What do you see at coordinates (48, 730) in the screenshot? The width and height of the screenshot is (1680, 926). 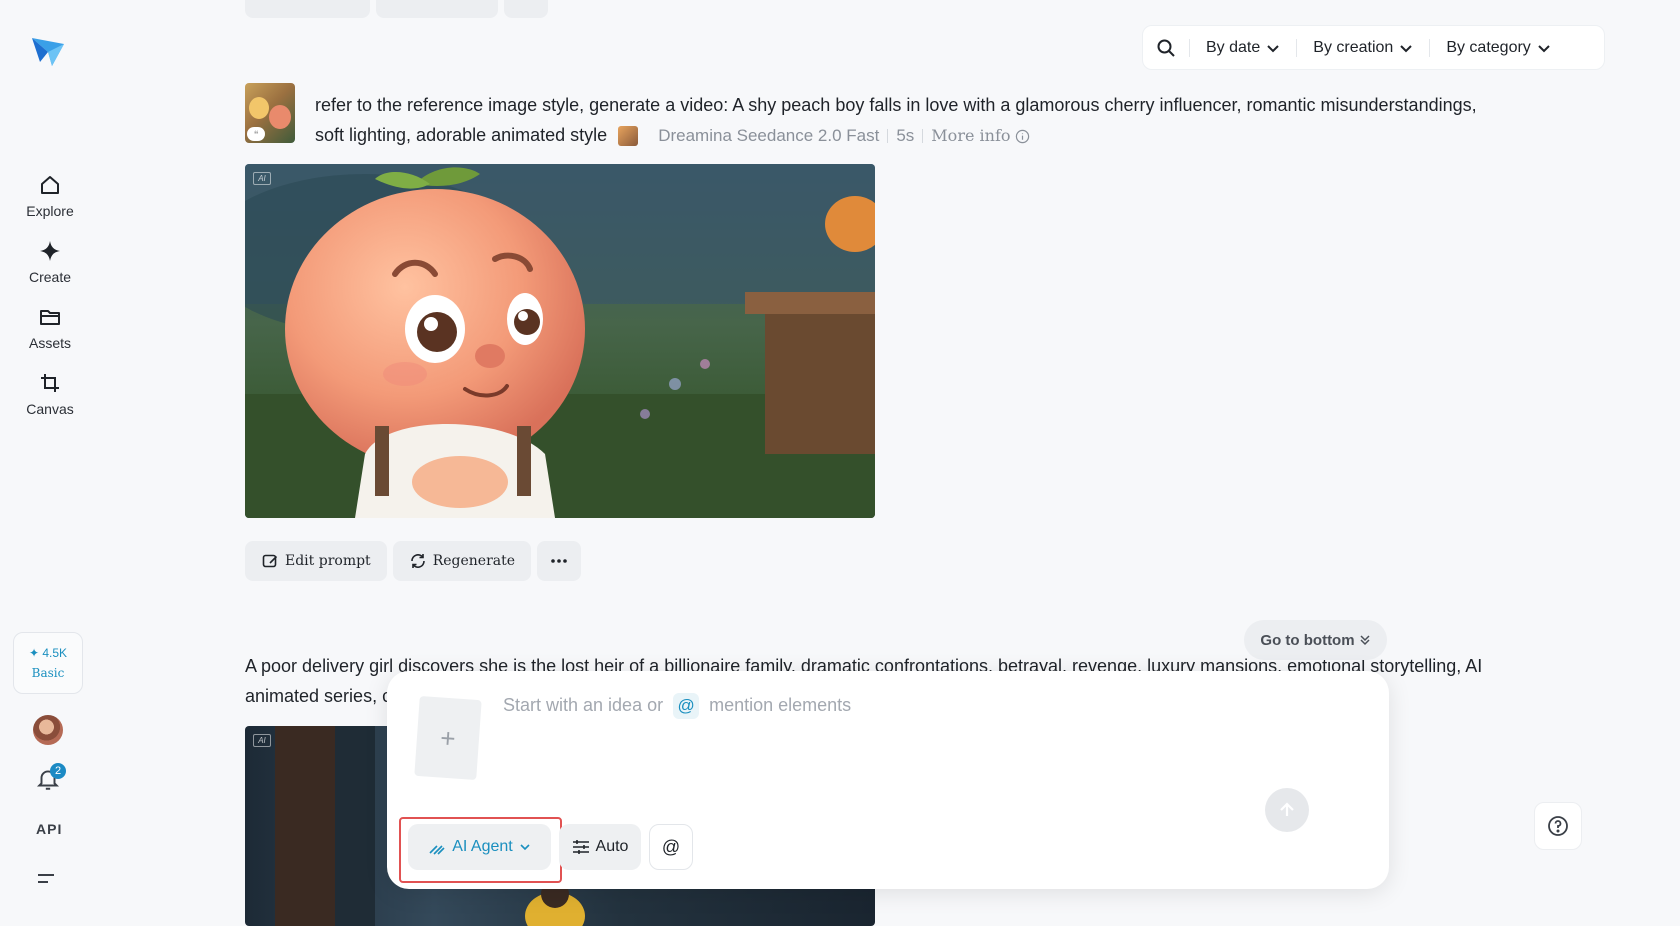 I see `avatar` at bounding box center [48, 730].